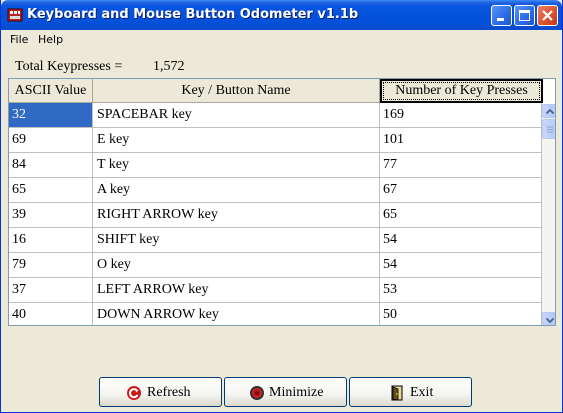 Image resolution: width=563 pixels, height=413 pixels. Describe the element at coordinates (296, 392) in the screenshot. I see `minimize-label: Minimize` at that location.